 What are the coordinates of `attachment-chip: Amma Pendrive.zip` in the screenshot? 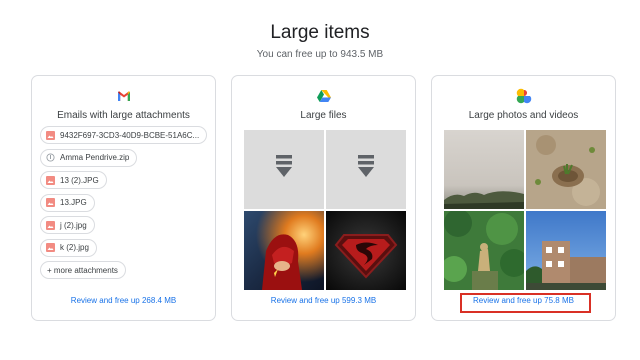 It's located at (89, 157).